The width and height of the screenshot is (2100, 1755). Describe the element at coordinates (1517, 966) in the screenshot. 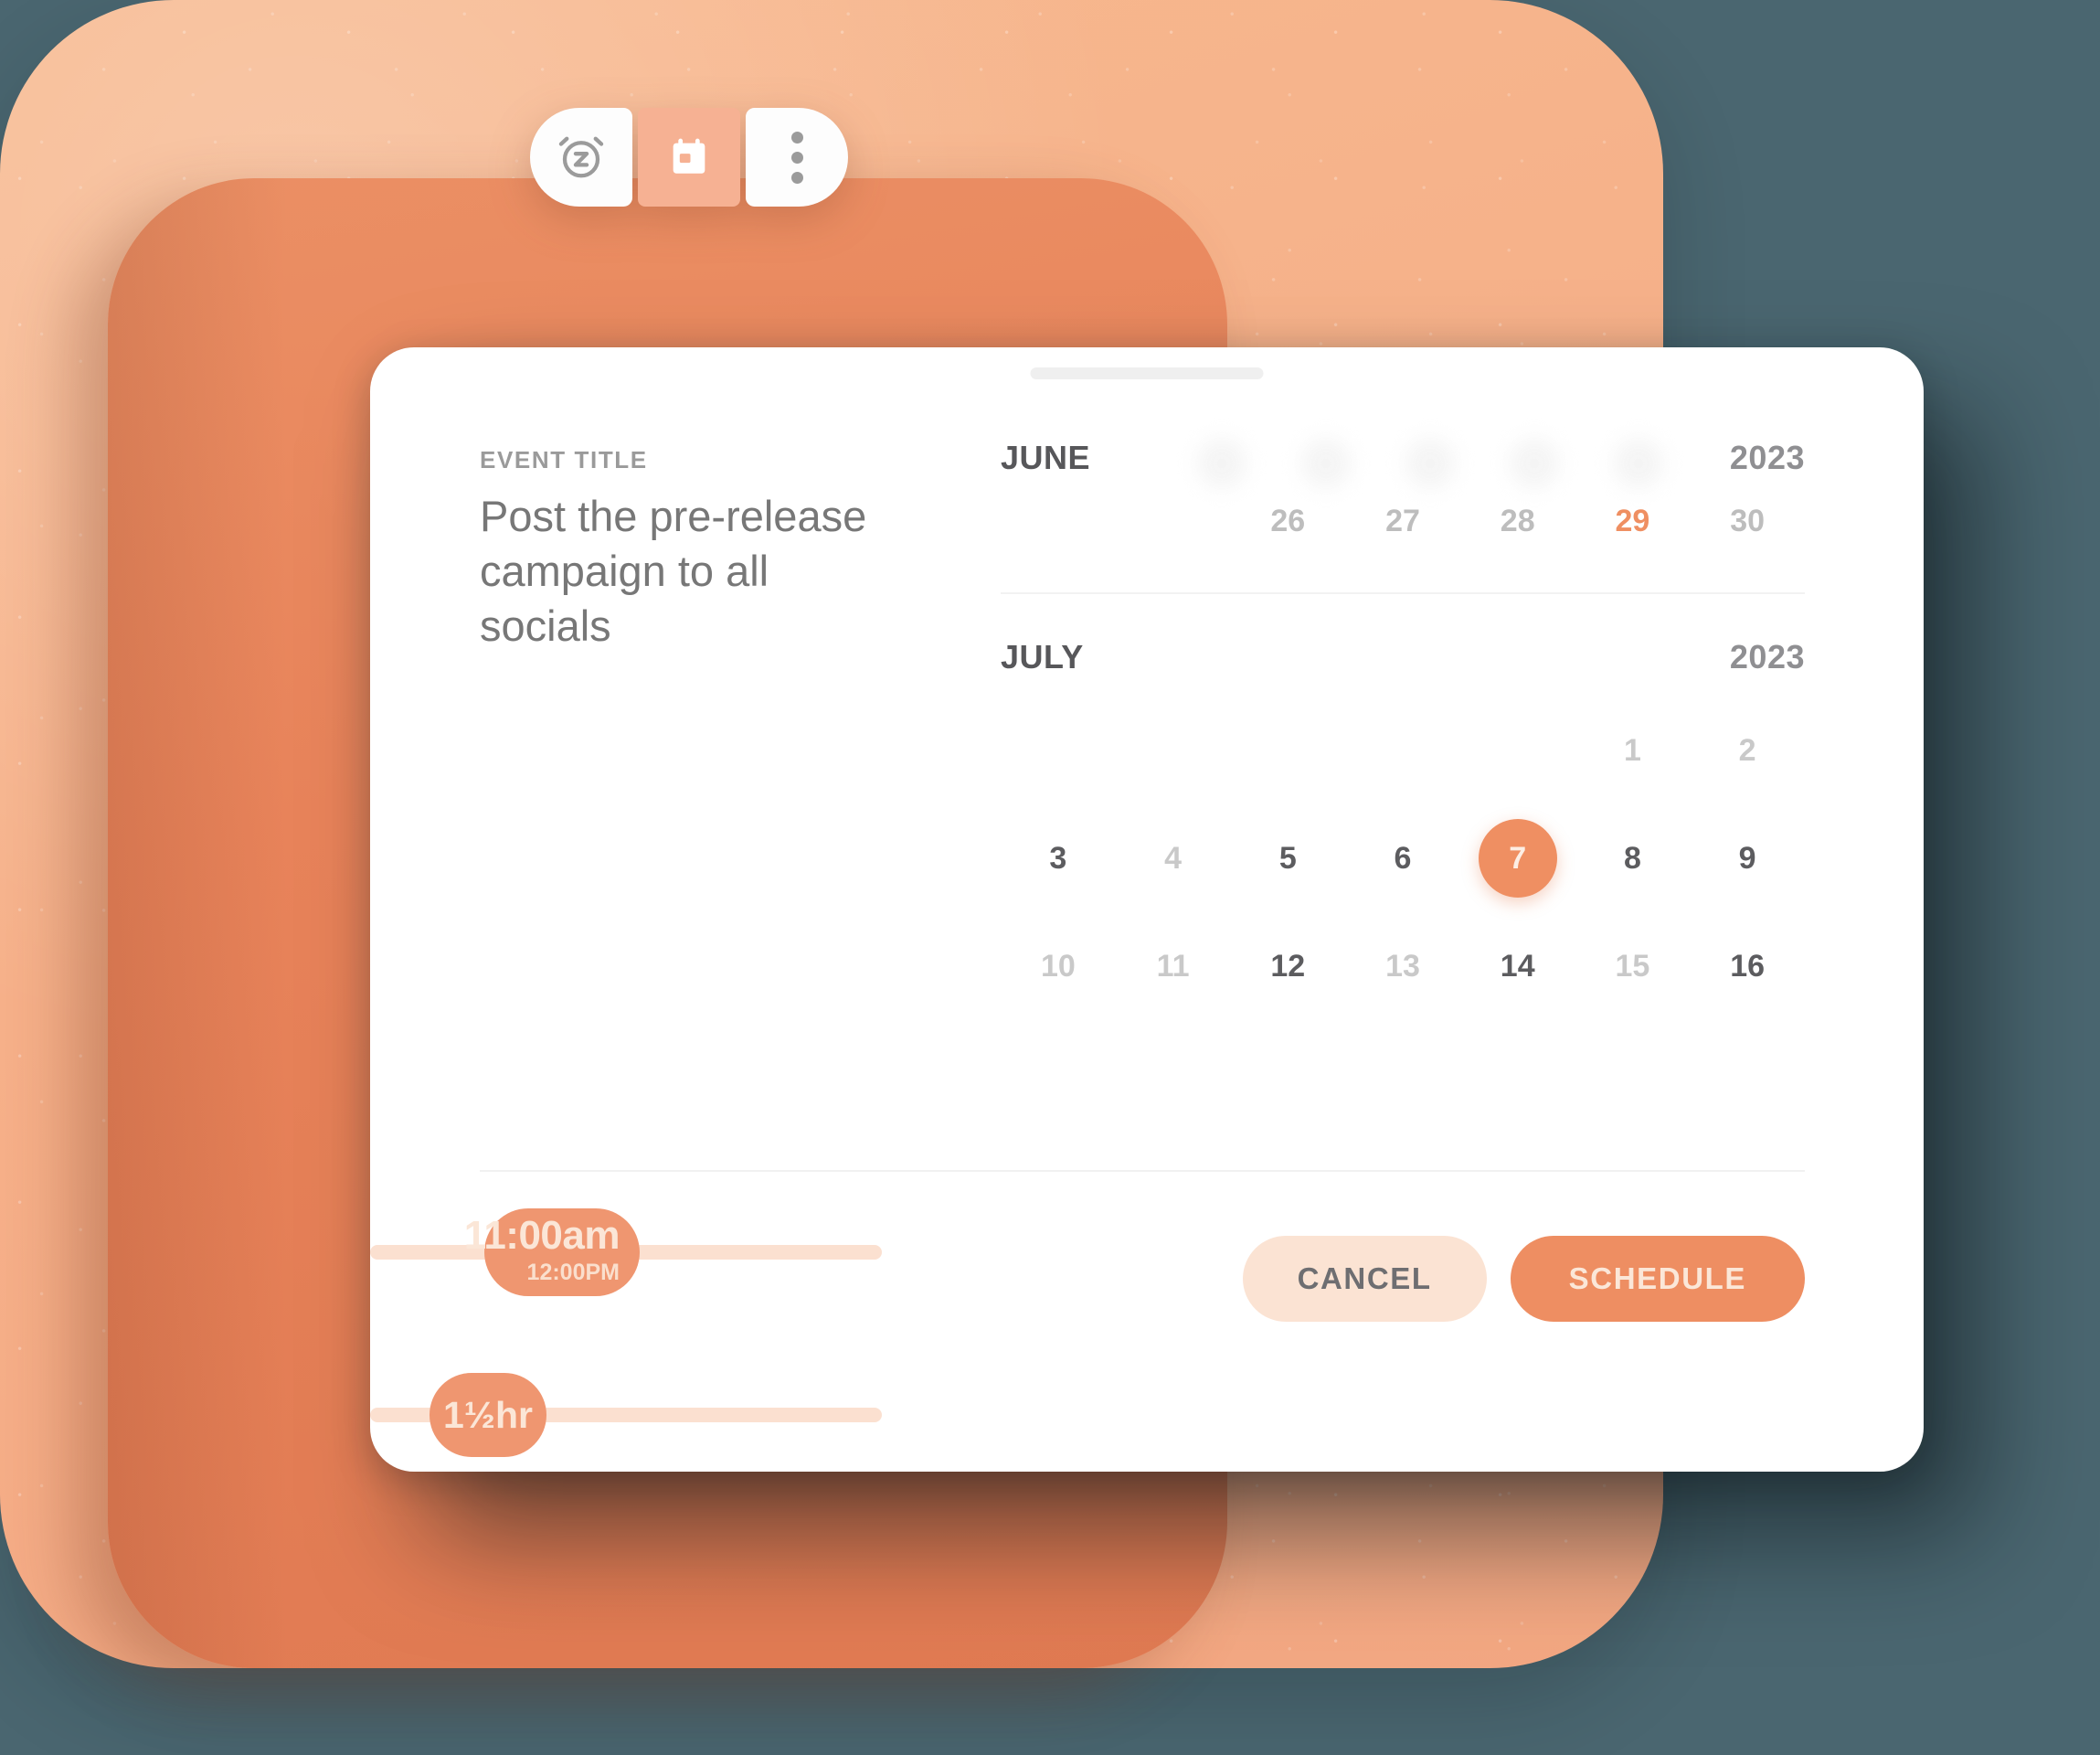

I see `calendar-day-cell: 14` at that location.